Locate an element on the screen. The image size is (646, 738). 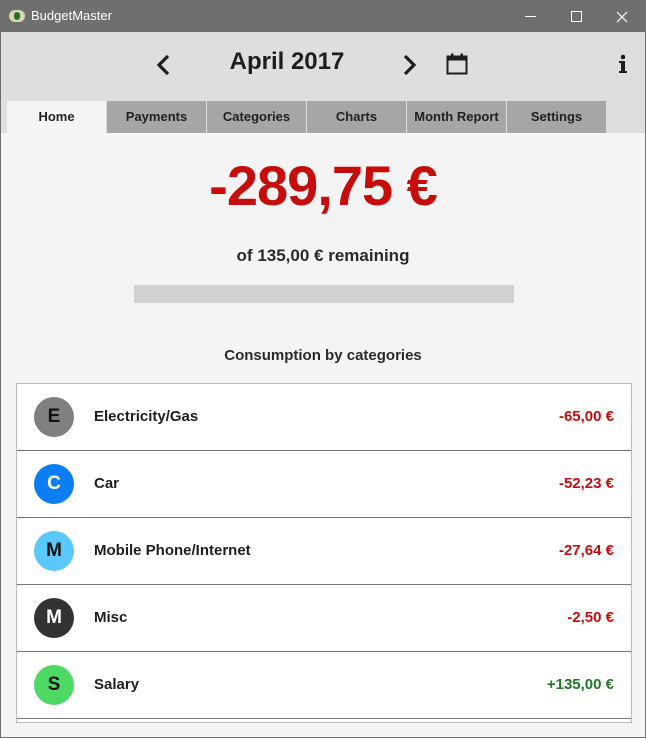
category-row: C Car -52,23 € is located at coordinates (324, 484).